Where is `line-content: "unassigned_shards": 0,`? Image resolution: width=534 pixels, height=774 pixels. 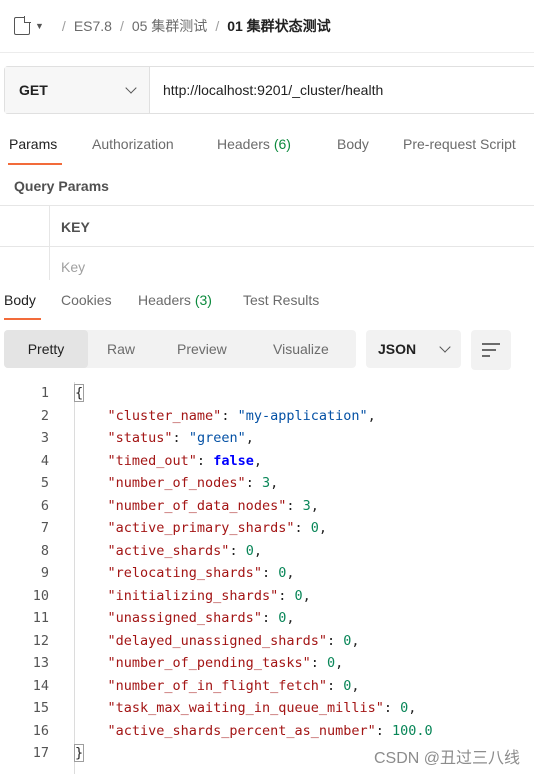 line-content: "unassigned_shards": 0, is located at coordinates (201, 618).